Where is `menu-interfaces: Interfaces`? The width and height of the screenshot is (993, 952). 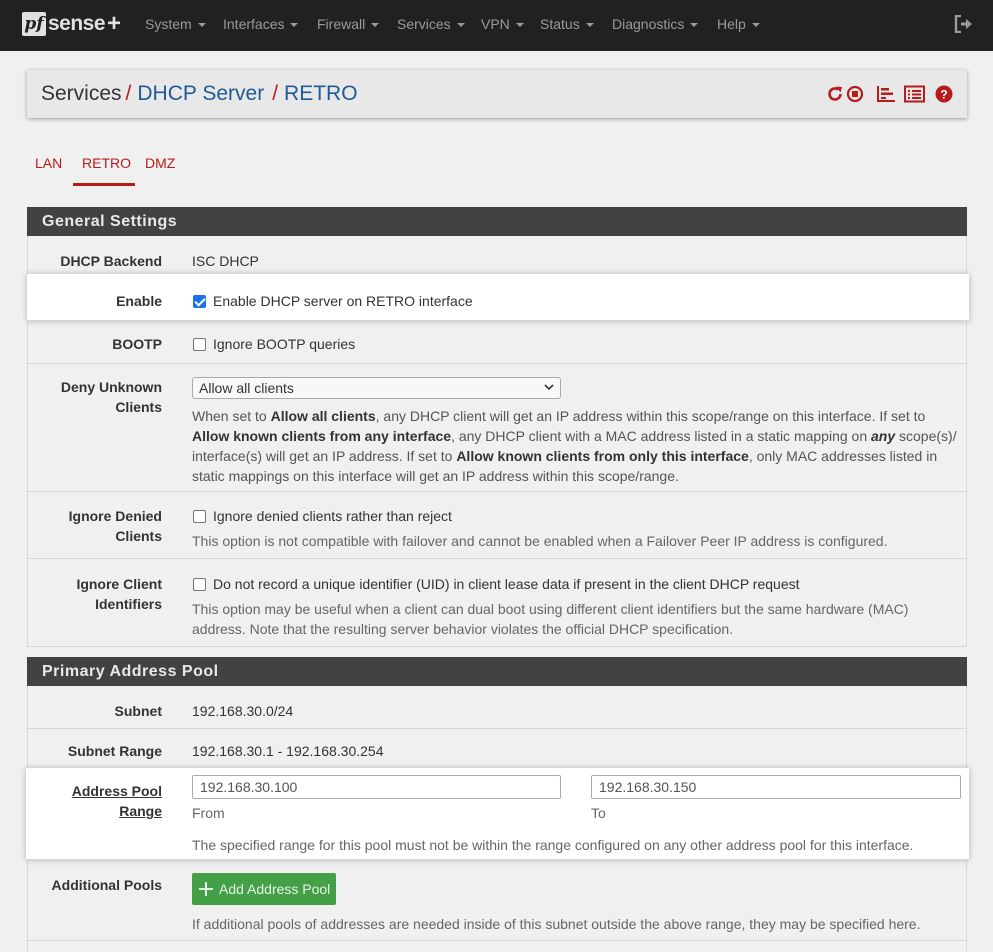 menu-interfaces: Interfaces is located at coordinates (261, 25).